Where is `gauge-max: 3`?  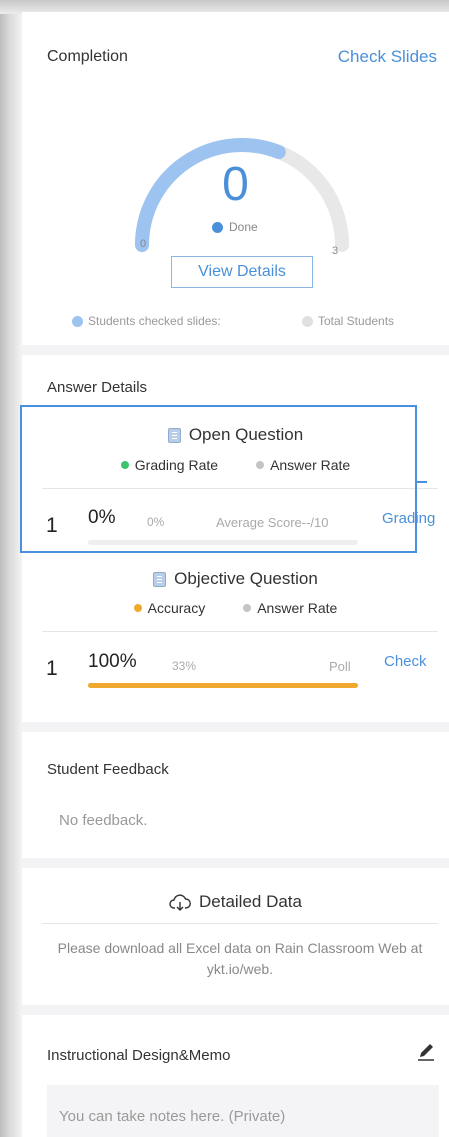 gauge-max: 3 is located at coordinates (335, 251).